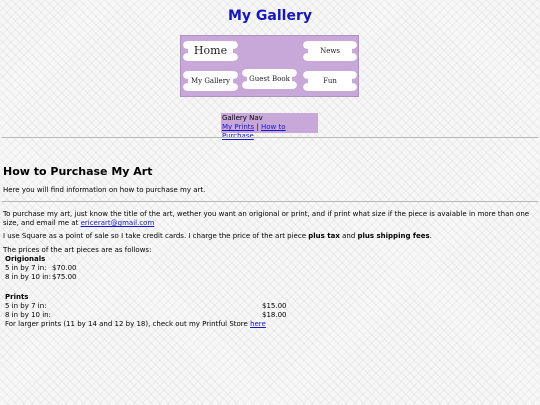  I want to click on original-price: $70.00, so click(64, 268).